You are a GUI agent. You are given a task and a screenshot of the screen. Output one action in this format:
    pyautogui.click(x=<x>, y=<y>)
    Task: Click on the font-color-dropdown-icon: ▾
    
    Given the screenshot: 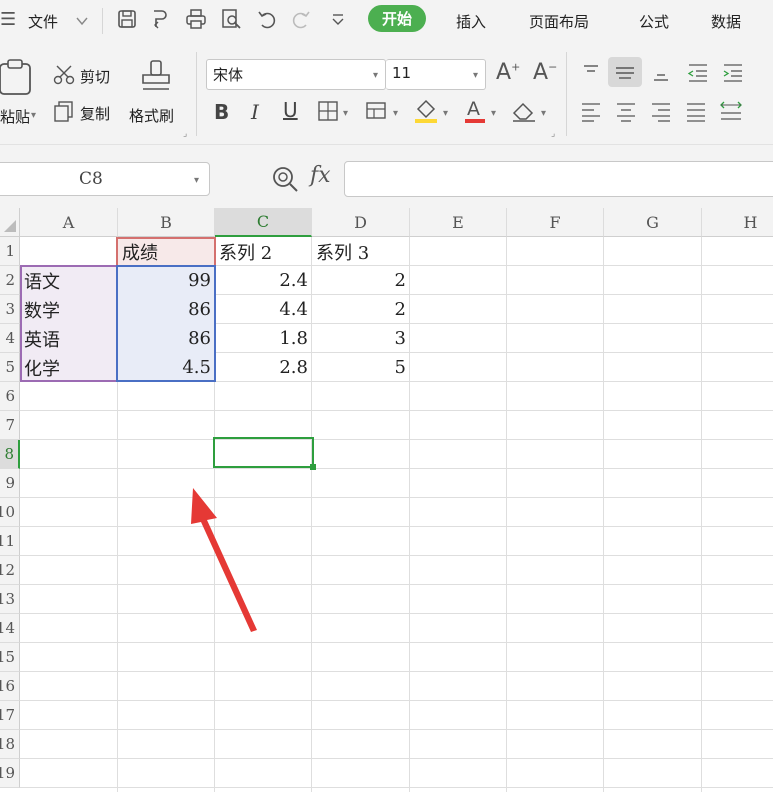 What is the action you would take?
    pyautogui.click(x=493, y=113)
    